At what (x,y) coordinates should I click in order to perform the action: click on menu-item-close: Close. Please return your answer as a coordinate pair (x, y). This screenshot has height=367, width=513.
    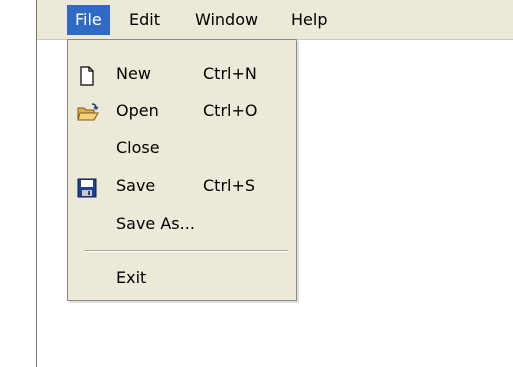
    Looking at the image, I should click on (182, 148).